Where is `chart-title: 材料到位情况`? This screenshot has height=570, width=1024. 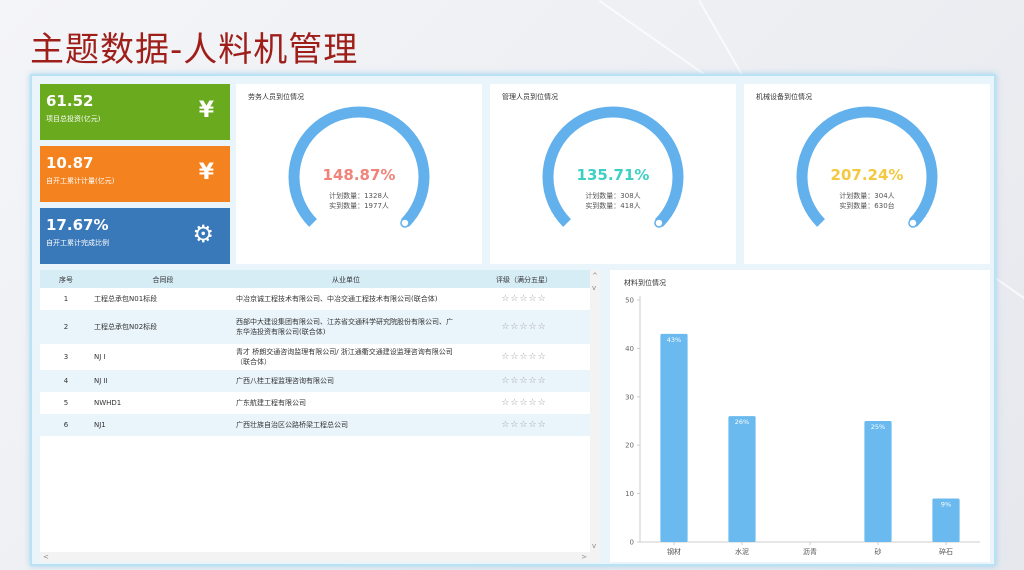
chart-title: 材料到位情况 is located at coordinates (645, 283).